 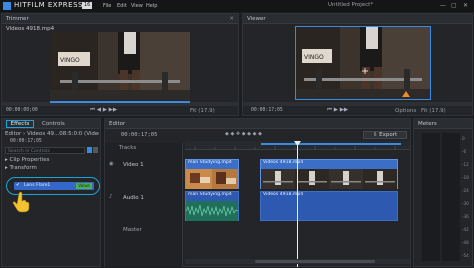 I want to click on editor-header: Editor, so click(x=257, y=124).